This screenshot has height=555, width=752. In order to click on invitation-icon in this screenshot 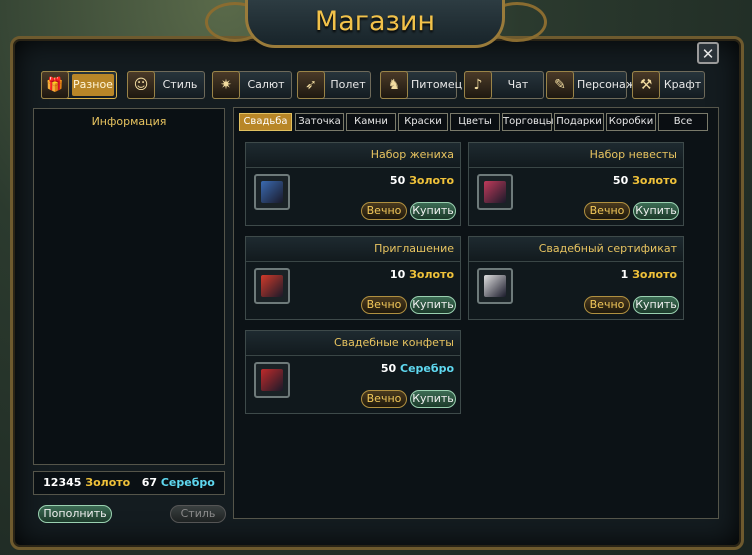, I will do `click(272, 286)`.